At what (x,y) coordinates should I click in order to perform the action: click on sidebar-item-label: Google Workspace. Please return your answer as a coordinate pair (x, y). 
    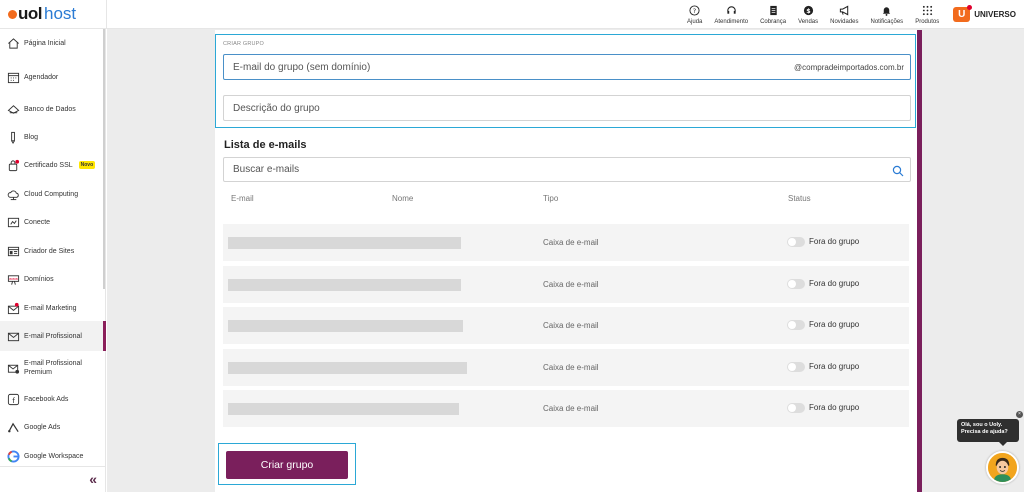
    Looking at the image, I should click on (54, 456).